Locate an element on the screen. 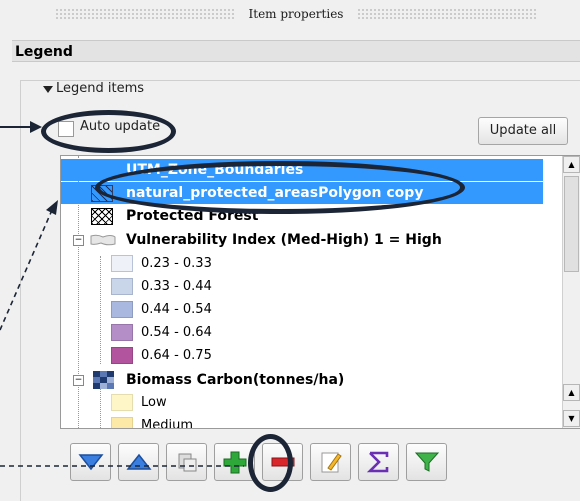 The image size is (580, 501). raster-layer-icon is located at coordinates (103, 380).